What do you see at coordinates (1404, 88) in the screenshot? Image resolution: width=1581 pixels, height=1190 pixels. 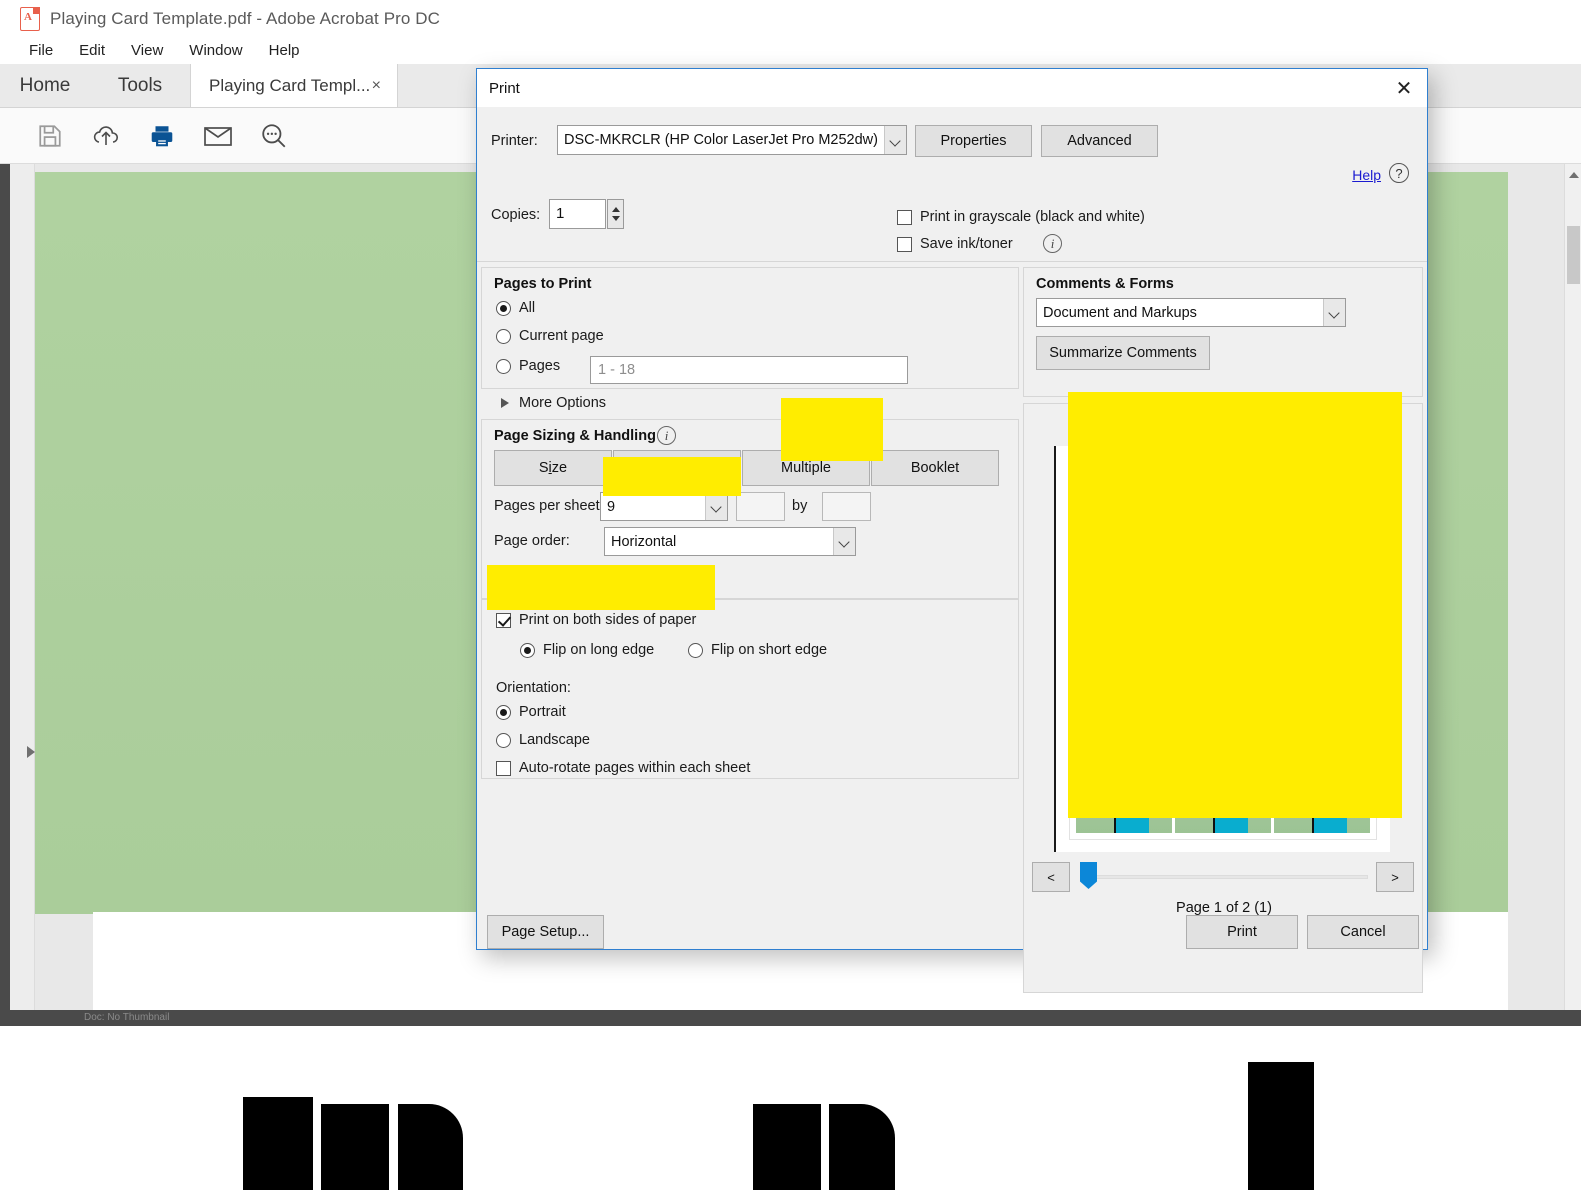 I see `close-icon: ✕` at bounding box center [1404, 88].